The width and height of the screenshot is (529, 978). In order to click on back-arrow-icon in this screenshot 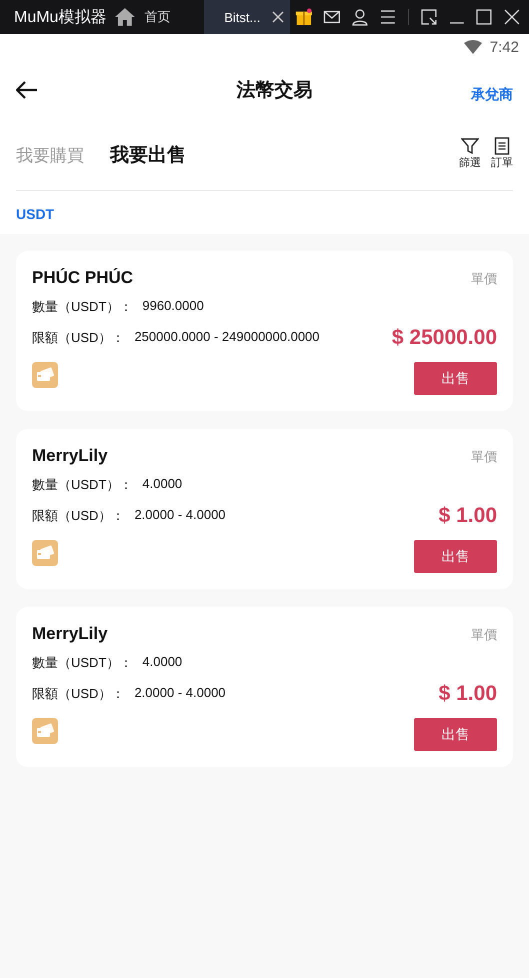, I will do `click(27, 90)`.